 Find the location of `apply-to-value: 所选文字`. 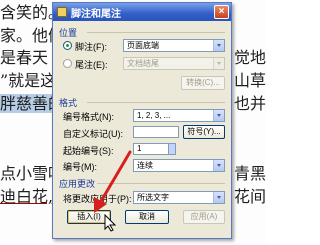

apply-to-value: 所选文字 is located at coordinates (153, 197).